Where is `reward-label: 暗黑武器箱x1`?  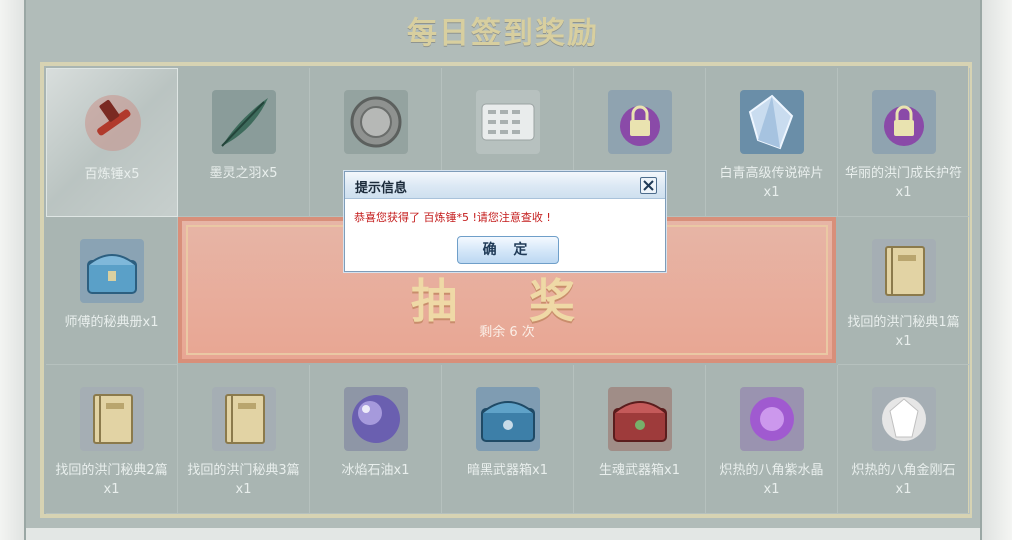 reward-label: 暗黑武器箱x1 is located at coordinates (507, 470).